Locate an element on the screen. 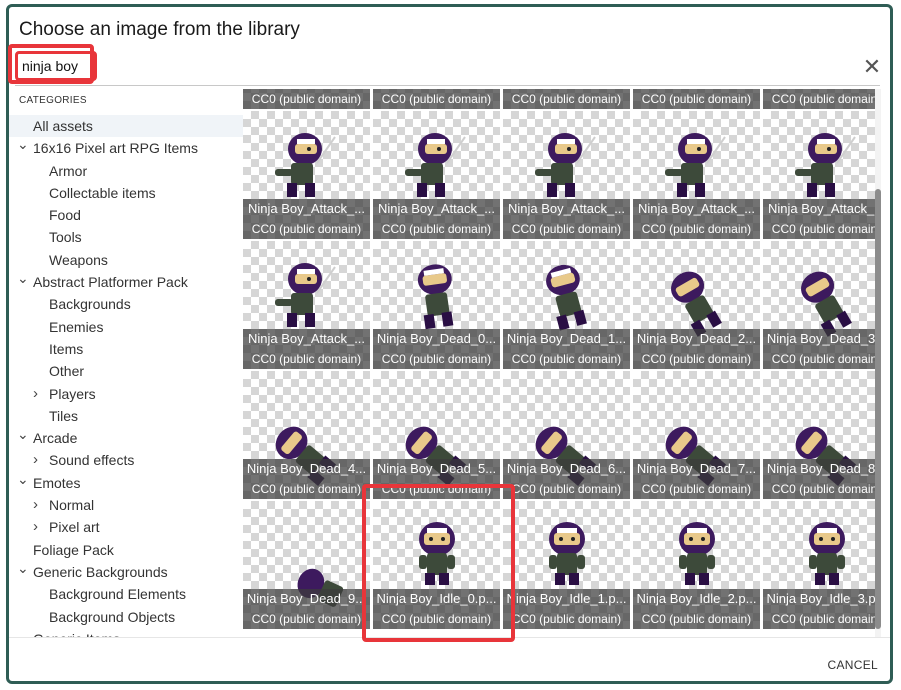  category-item-generic-items: Generic Items is located at coordinates (126, 632).